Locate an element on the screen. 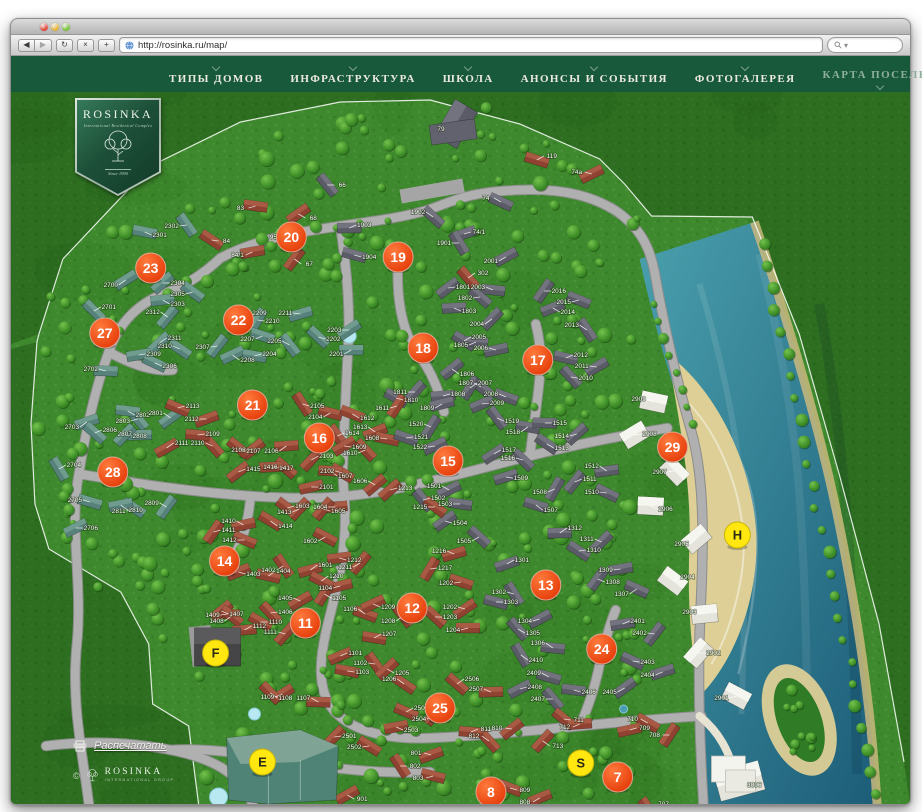  nav-item-label: АНОНСЫ И СОБЫТИЯ is located at coordinates (594, 78).